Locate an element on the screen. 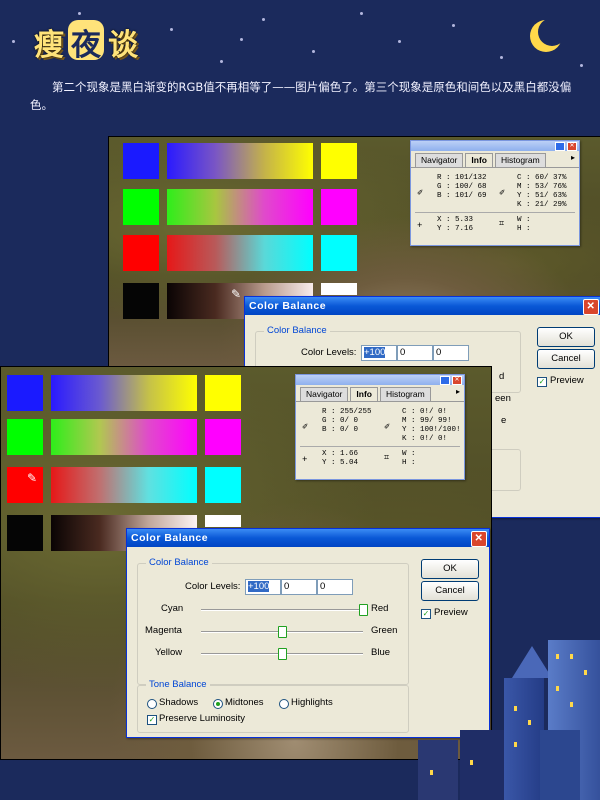  tone-balance-group: Tone Balance is located at coordinates (273, 706).